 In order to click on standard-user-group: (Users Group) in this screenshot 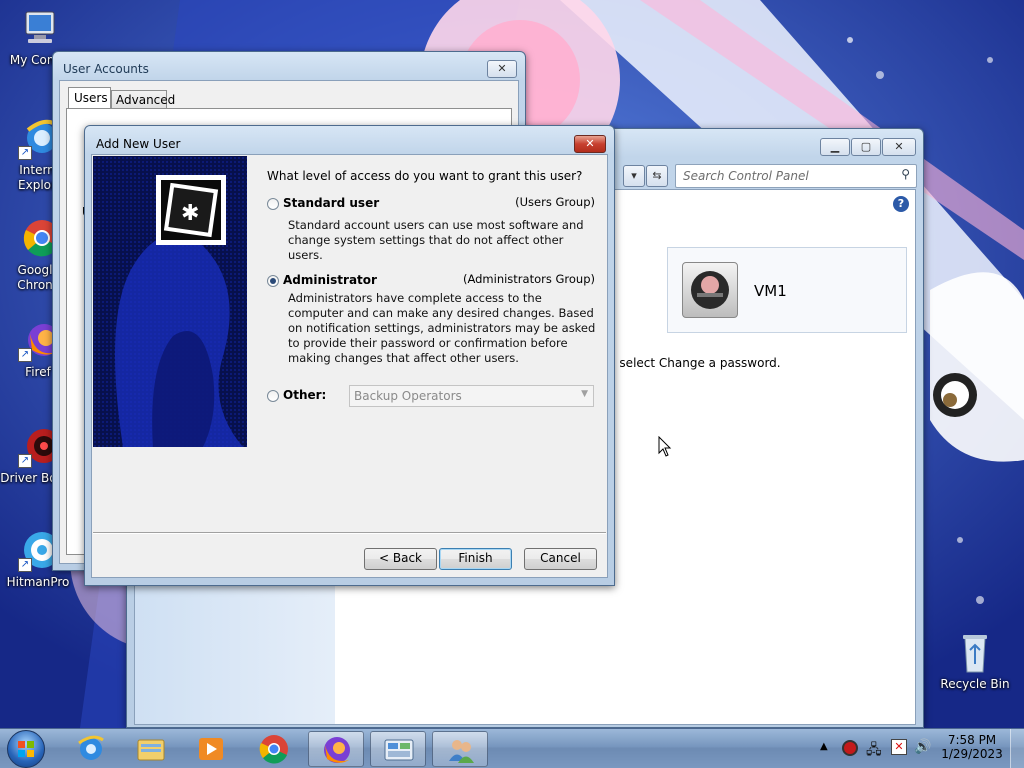, I will do `click(555, 202)`.